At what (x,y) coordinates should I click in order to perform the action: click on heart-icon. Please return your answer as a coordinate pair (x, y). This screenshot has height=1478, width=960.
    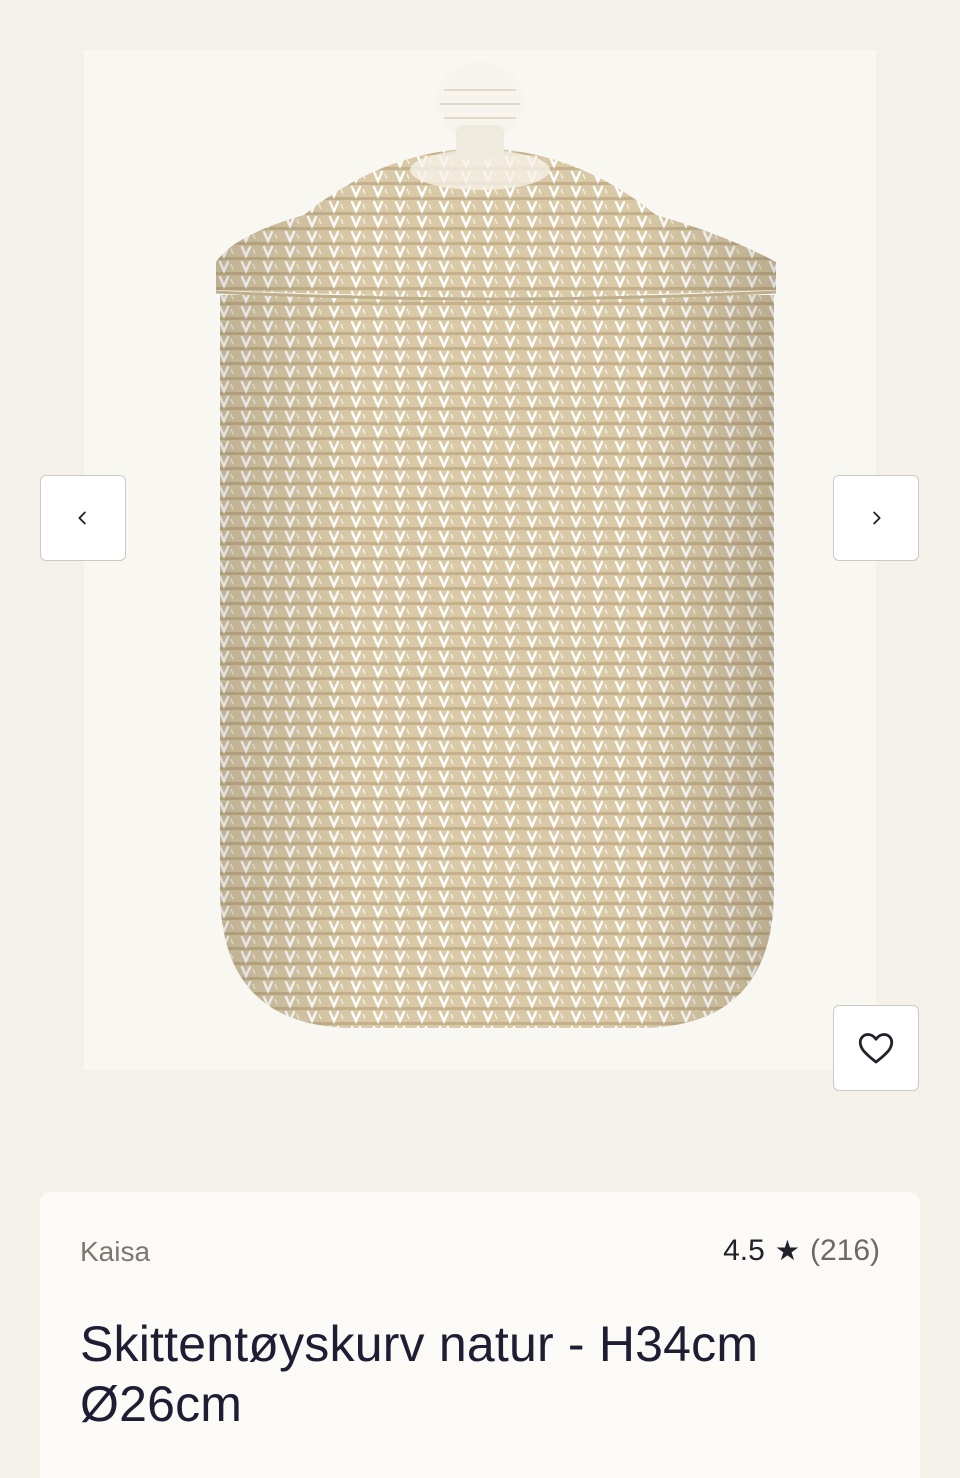
    Looking at the image, I should click on (876, 1048).